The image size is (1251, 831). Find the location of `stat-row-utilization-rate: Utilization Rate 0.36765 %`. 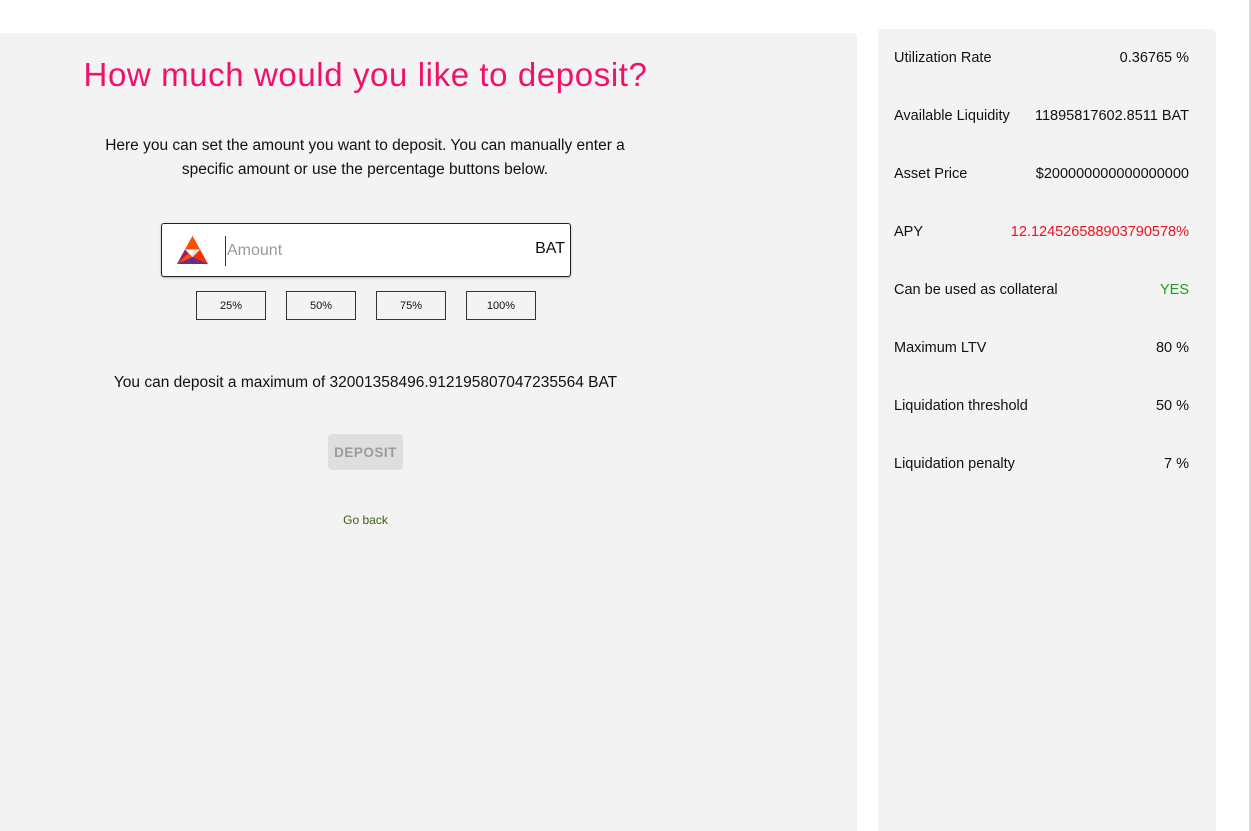

stat-row-utilization-rate: Utilization Rate 0.36765 % is located at coordinates (1041, 60).